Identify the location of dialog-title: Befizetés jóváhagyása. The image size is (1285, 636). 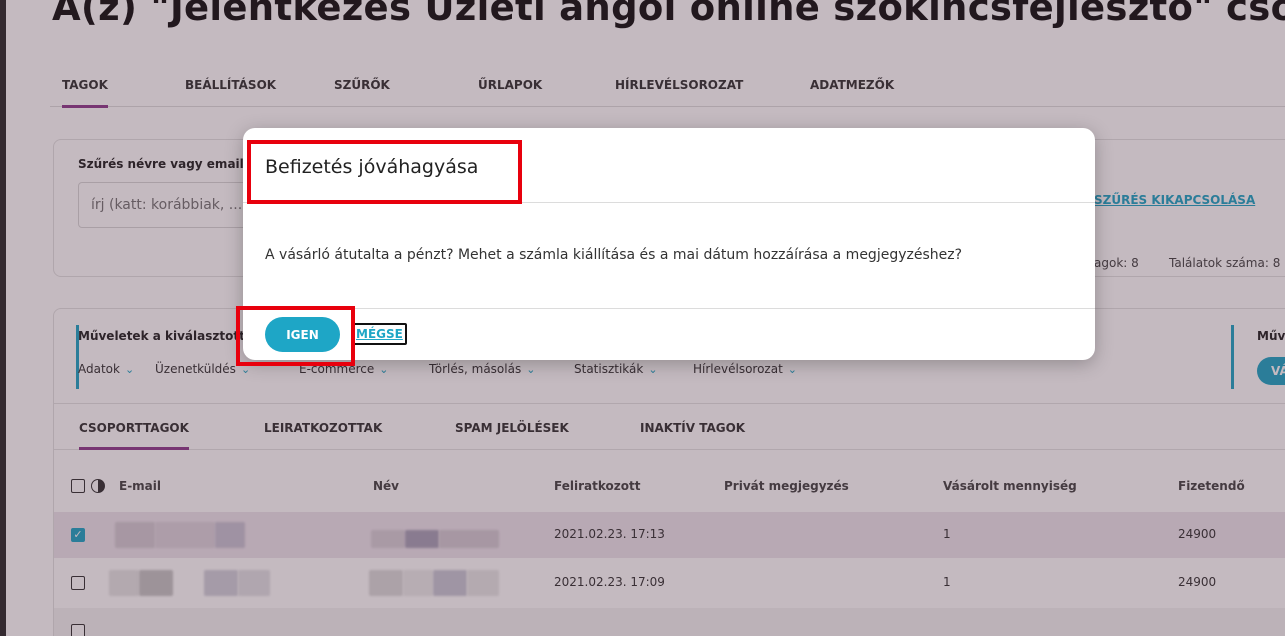
(372, 167).